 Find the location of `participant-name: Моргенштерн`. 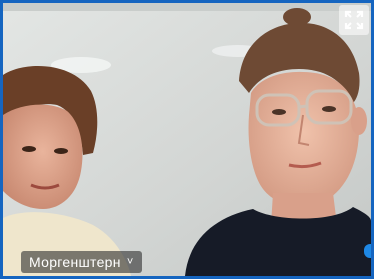

participant-name: Моргенштерн is located at coordinates (75, 262).